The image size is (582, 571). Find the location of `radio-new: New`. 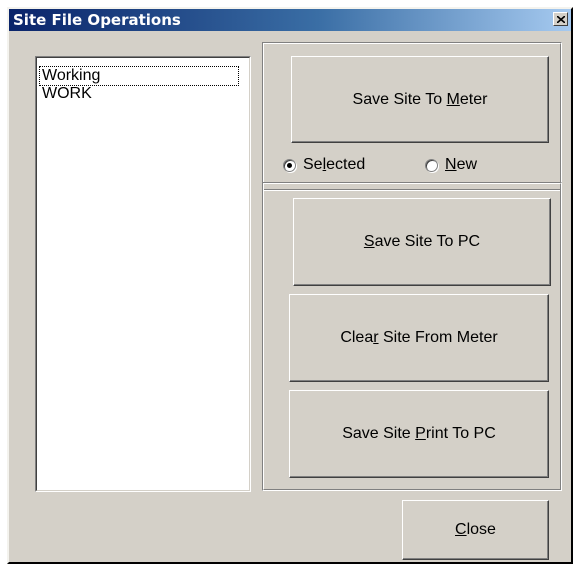

radio-new: New is located at coordinates (451, 165).